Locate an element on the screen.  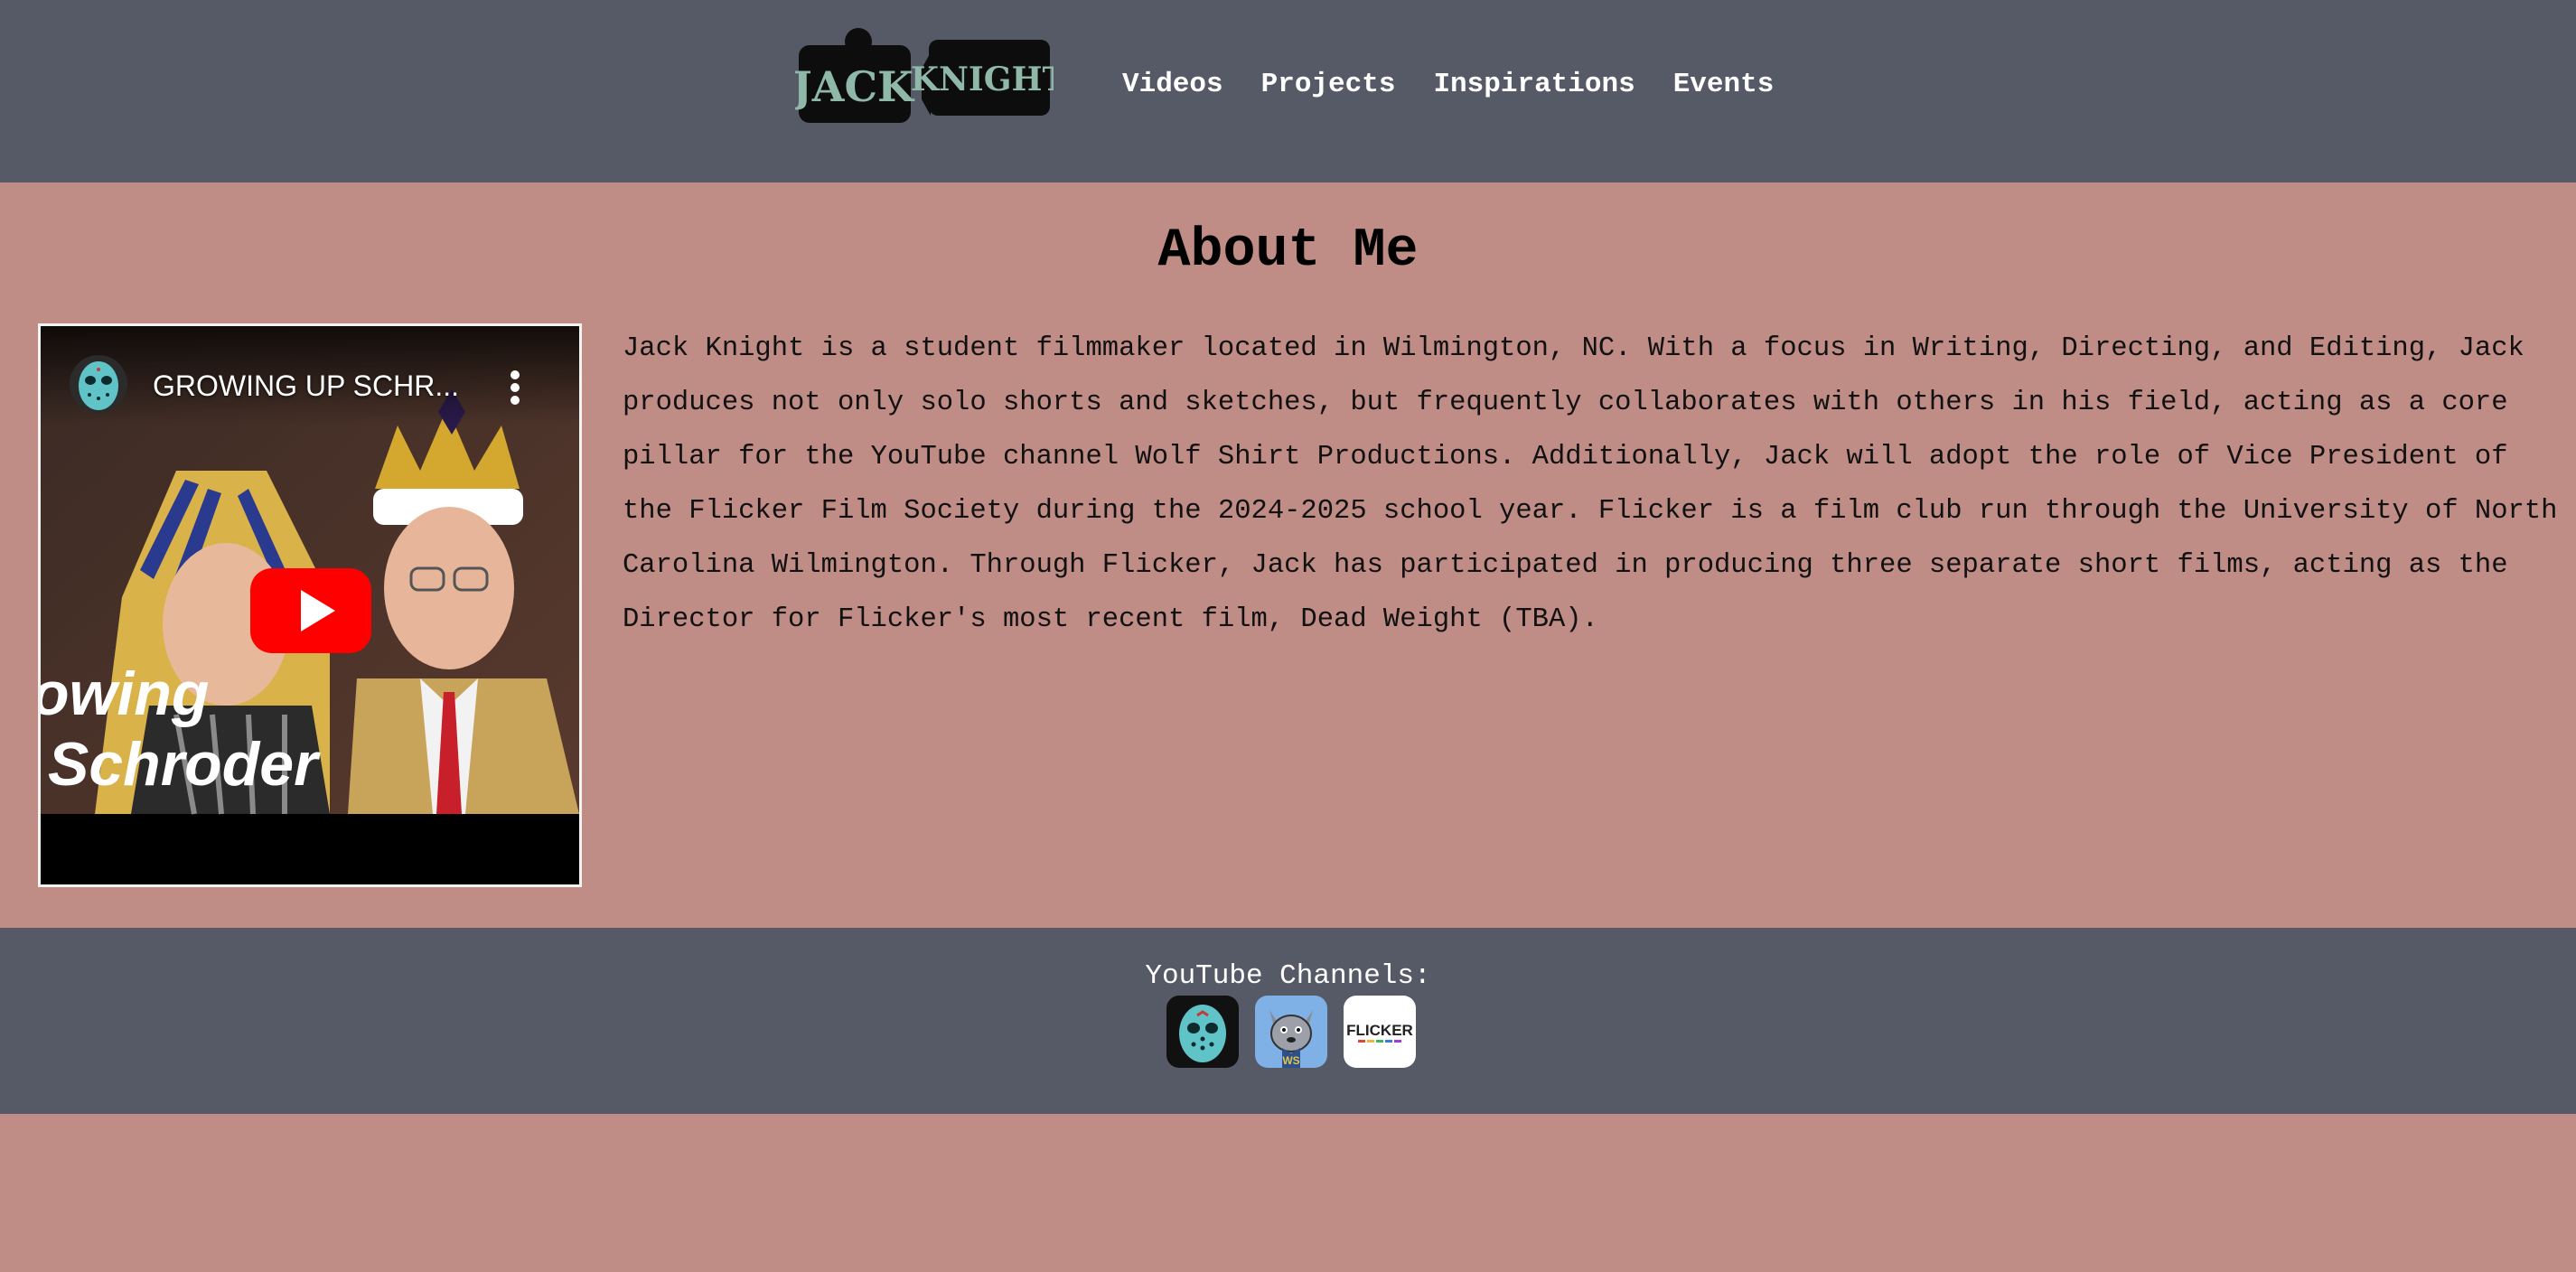
hockey-mask-icon is located at coordinates (1202, 1032).